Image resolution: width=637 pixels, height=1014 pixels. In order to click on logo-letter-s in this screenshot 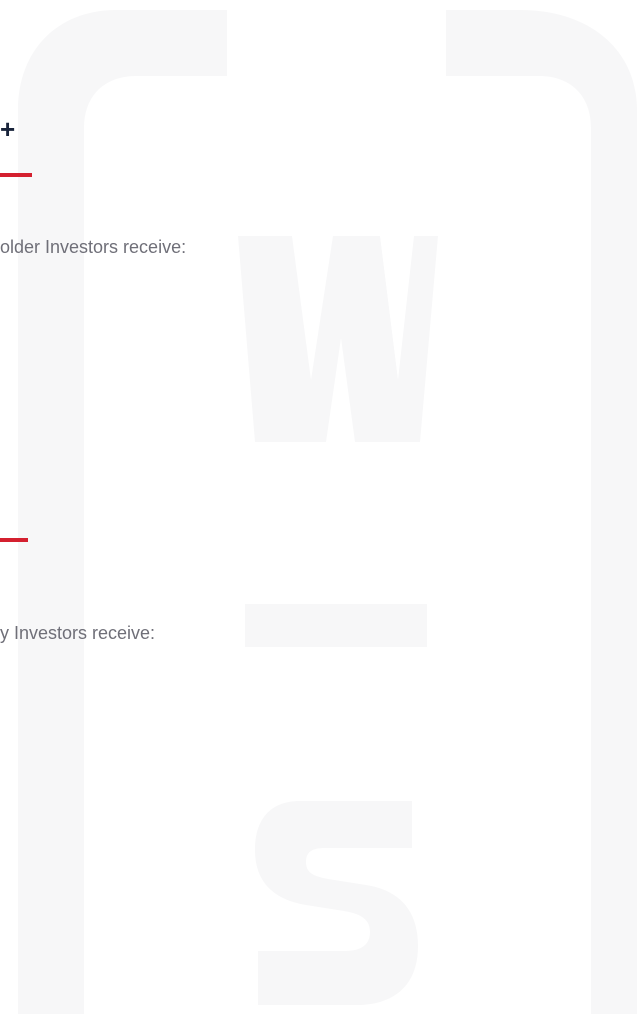, I will do `click(336, 903)`.